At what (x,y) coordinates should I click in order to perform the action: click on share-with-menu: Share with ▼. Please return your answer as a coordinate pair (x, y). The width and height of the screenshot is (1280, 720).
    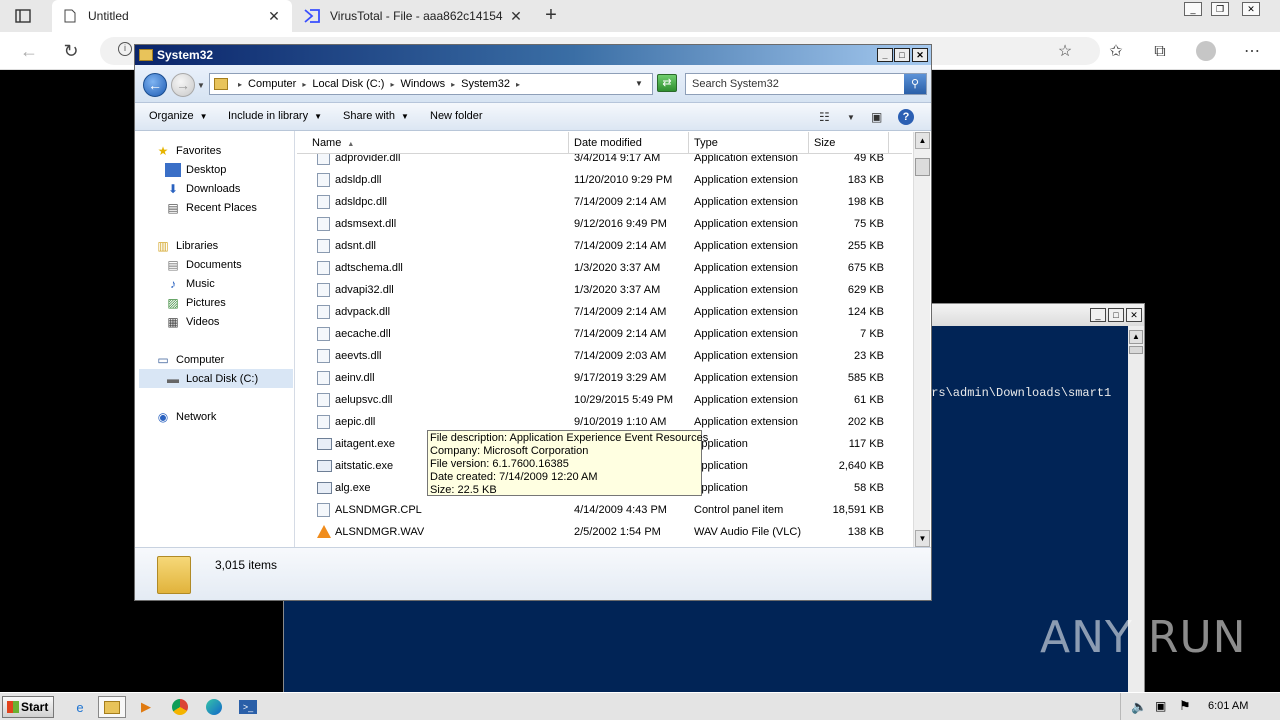
    Looking at the image, I should click on (376, 116).